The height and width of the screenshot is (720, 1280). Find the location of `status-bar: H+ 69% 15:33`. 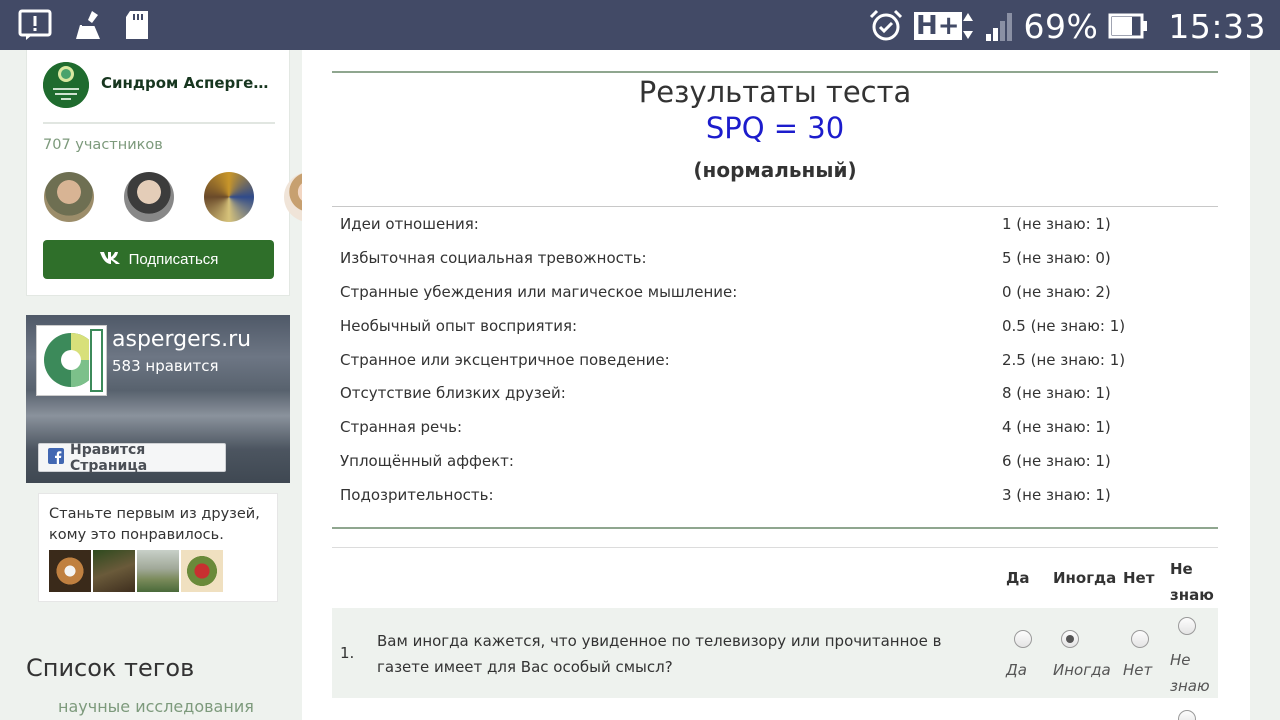

status-bar: H+ 69% 15:33 is located at coordinates (640, 25).